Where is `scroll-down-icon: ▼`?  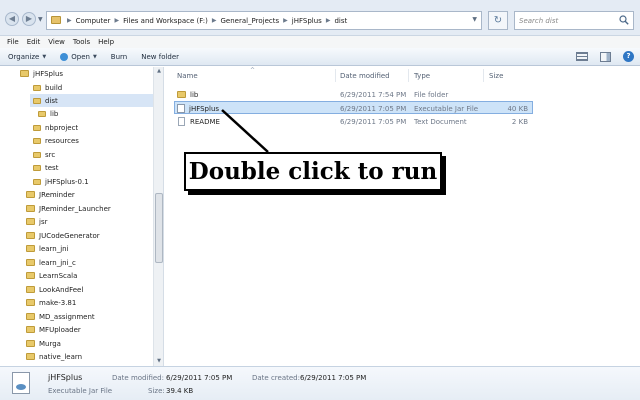
scroll-down-icon: ▼ is located at coordinates (158, 361).